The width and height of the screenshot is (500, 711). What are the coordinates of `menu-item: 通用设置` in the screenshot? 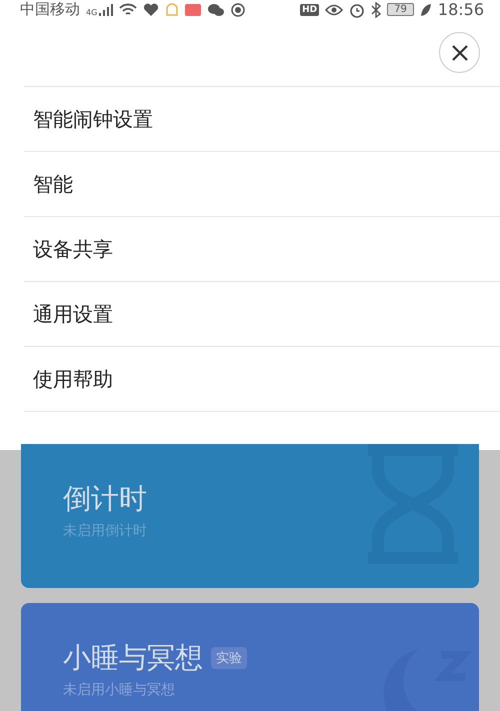 It's located at (73, 314).